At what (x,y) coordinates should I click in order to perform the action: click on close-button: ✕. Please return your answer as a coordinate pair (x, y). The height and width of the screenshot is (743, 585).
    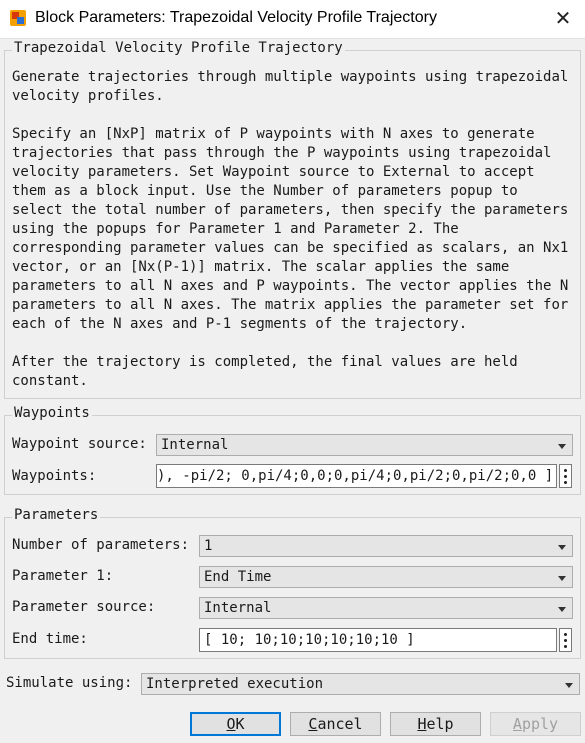
    Looking at the image, I should click on (563, 19).